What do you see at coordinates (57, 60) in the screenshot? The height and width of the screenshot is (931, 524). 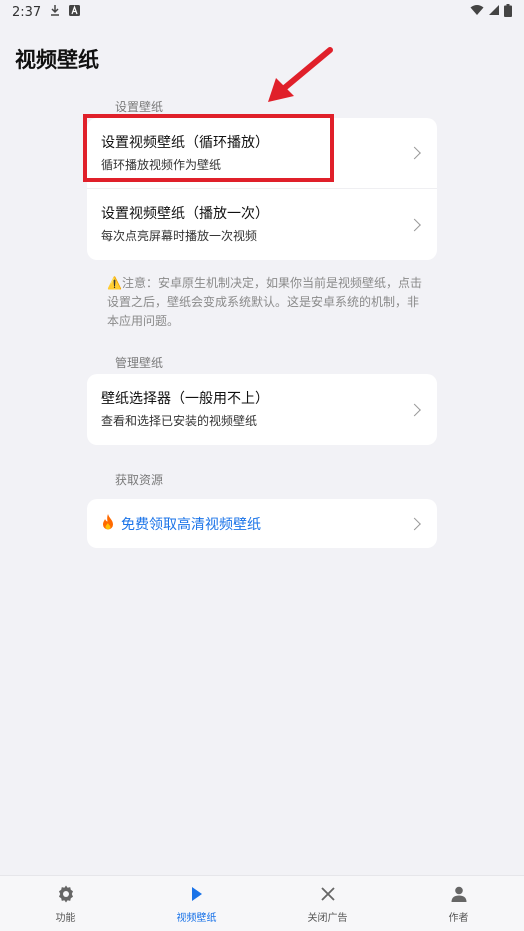 I see `page-title: 视频壁纸` at bounding box center [57, 60].